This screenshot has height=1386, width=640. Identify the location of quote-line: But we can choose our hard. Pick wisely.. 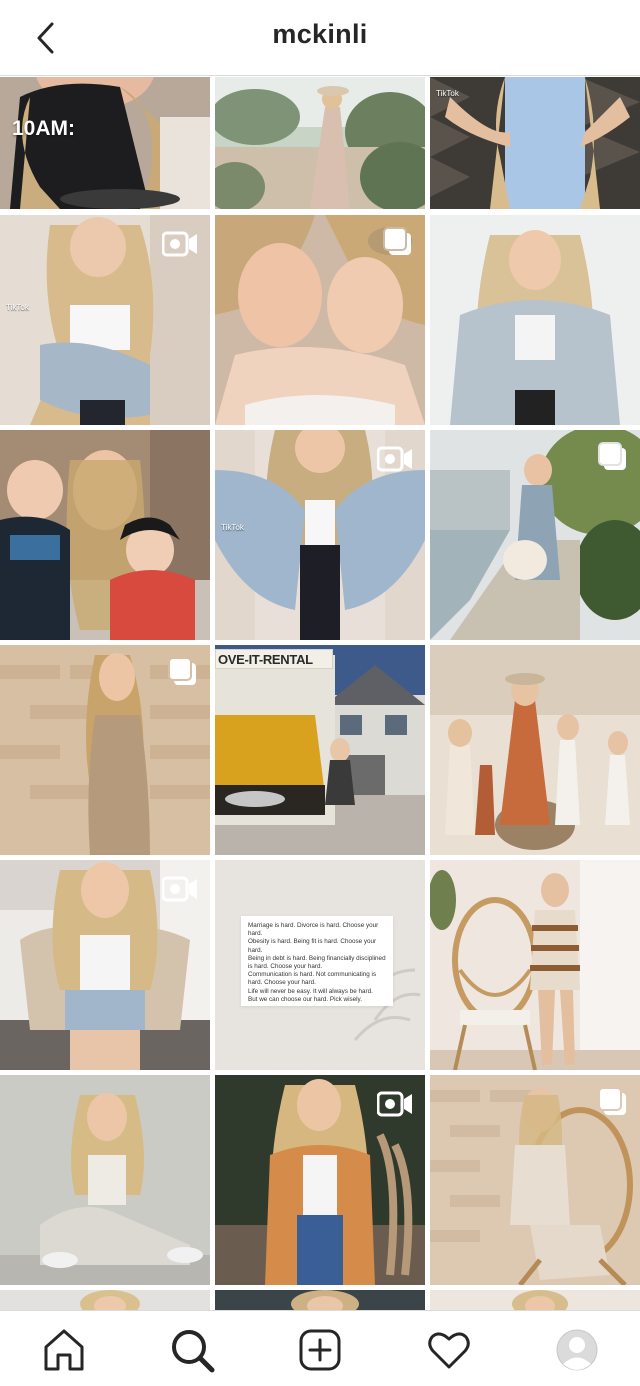
(305, 999).